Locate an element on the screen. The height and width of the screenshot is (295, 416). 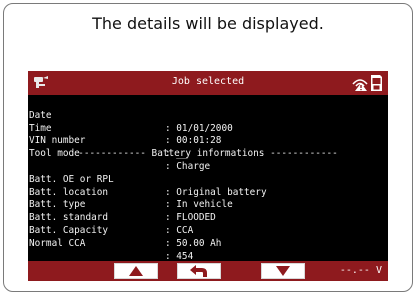
row-vin: VIN number : __ is located at coordinates (208, 141).